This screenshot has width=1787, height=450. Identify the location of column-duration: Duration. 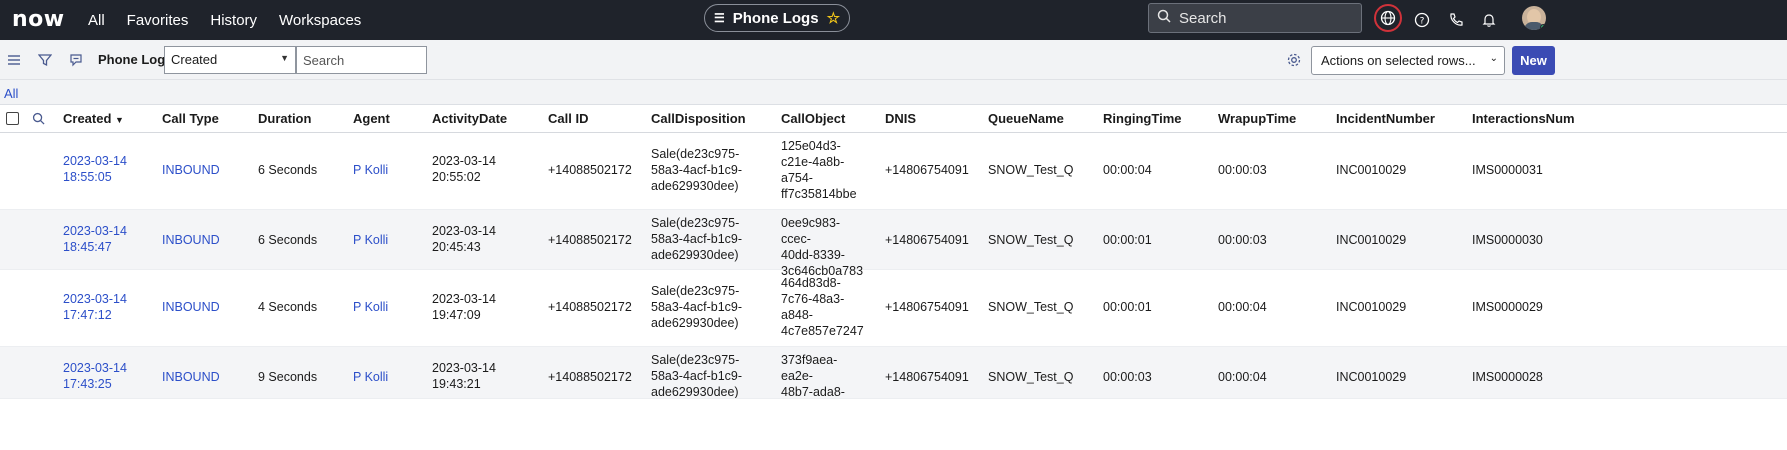
(284, 118).